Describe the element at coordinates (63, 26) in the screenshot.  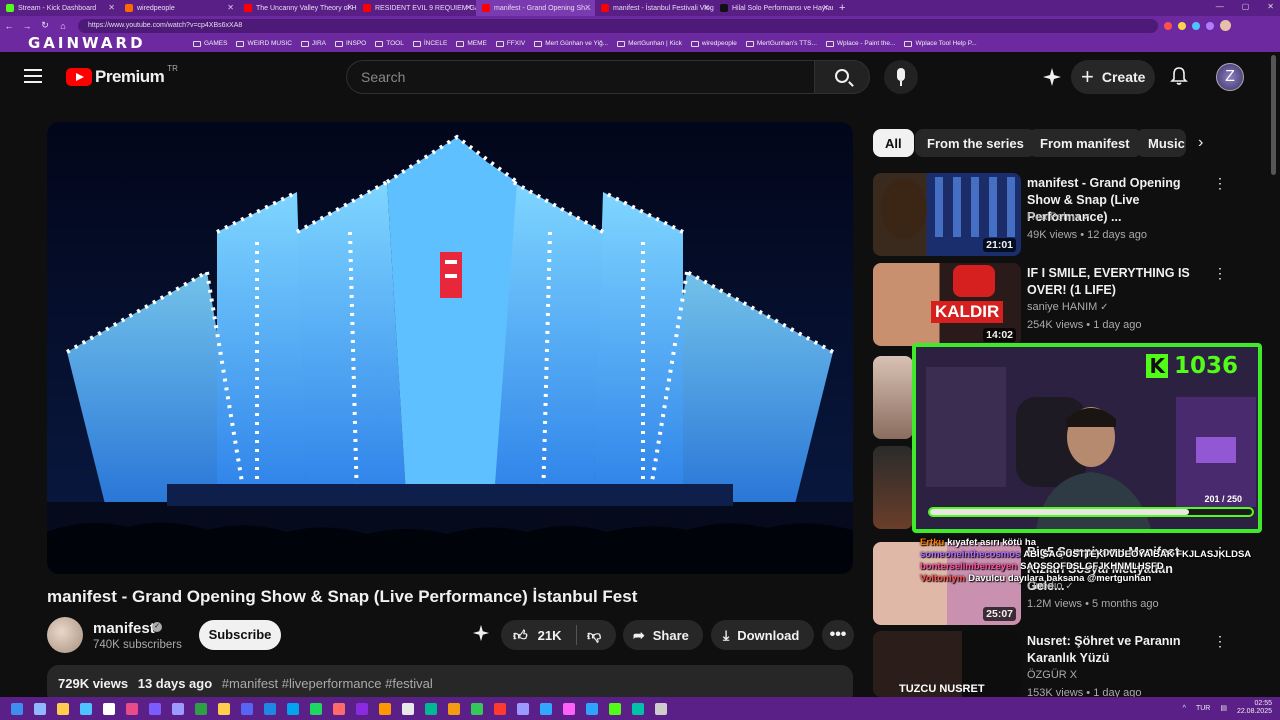
I see `home-icon: ⌂` at that location.